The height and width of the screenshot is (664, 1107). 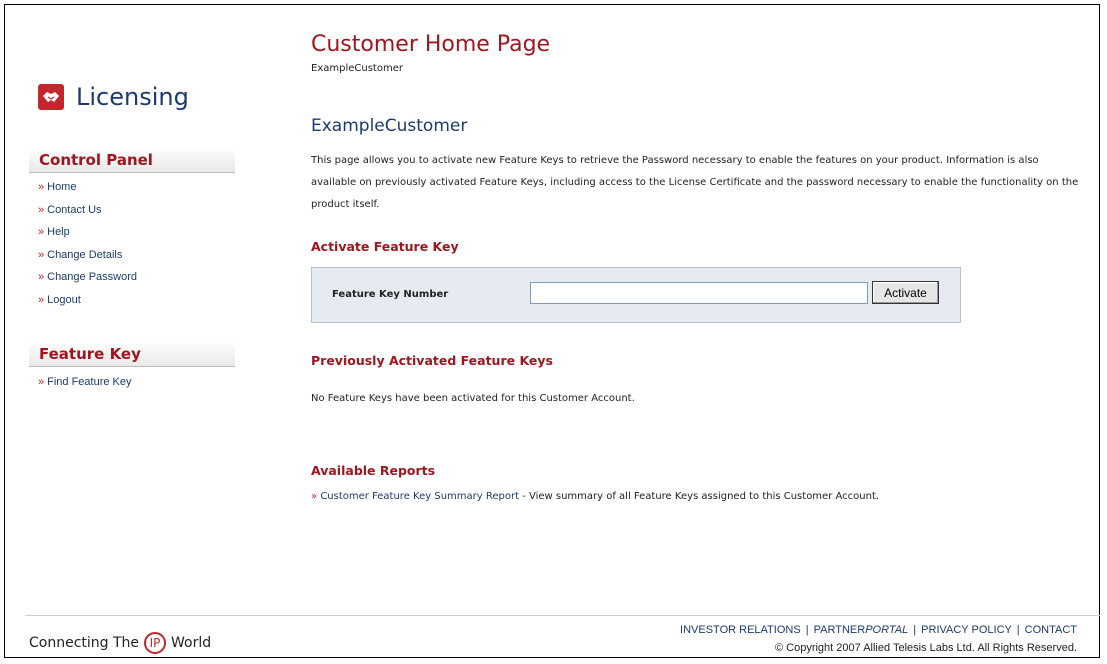 I want to click on nav-item-home: » Home, so click(x=87, y=187).